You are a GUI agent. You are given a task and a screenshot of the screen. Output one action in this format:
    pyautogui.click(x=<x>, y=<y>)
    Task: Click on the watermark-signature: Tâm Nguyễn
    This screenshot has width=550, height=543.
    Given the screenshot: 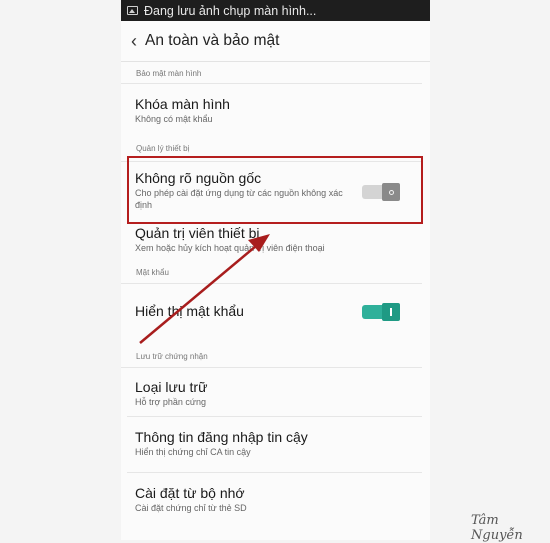 What is the action you would take?
    pyautogui.click(x=497, y=528)
    